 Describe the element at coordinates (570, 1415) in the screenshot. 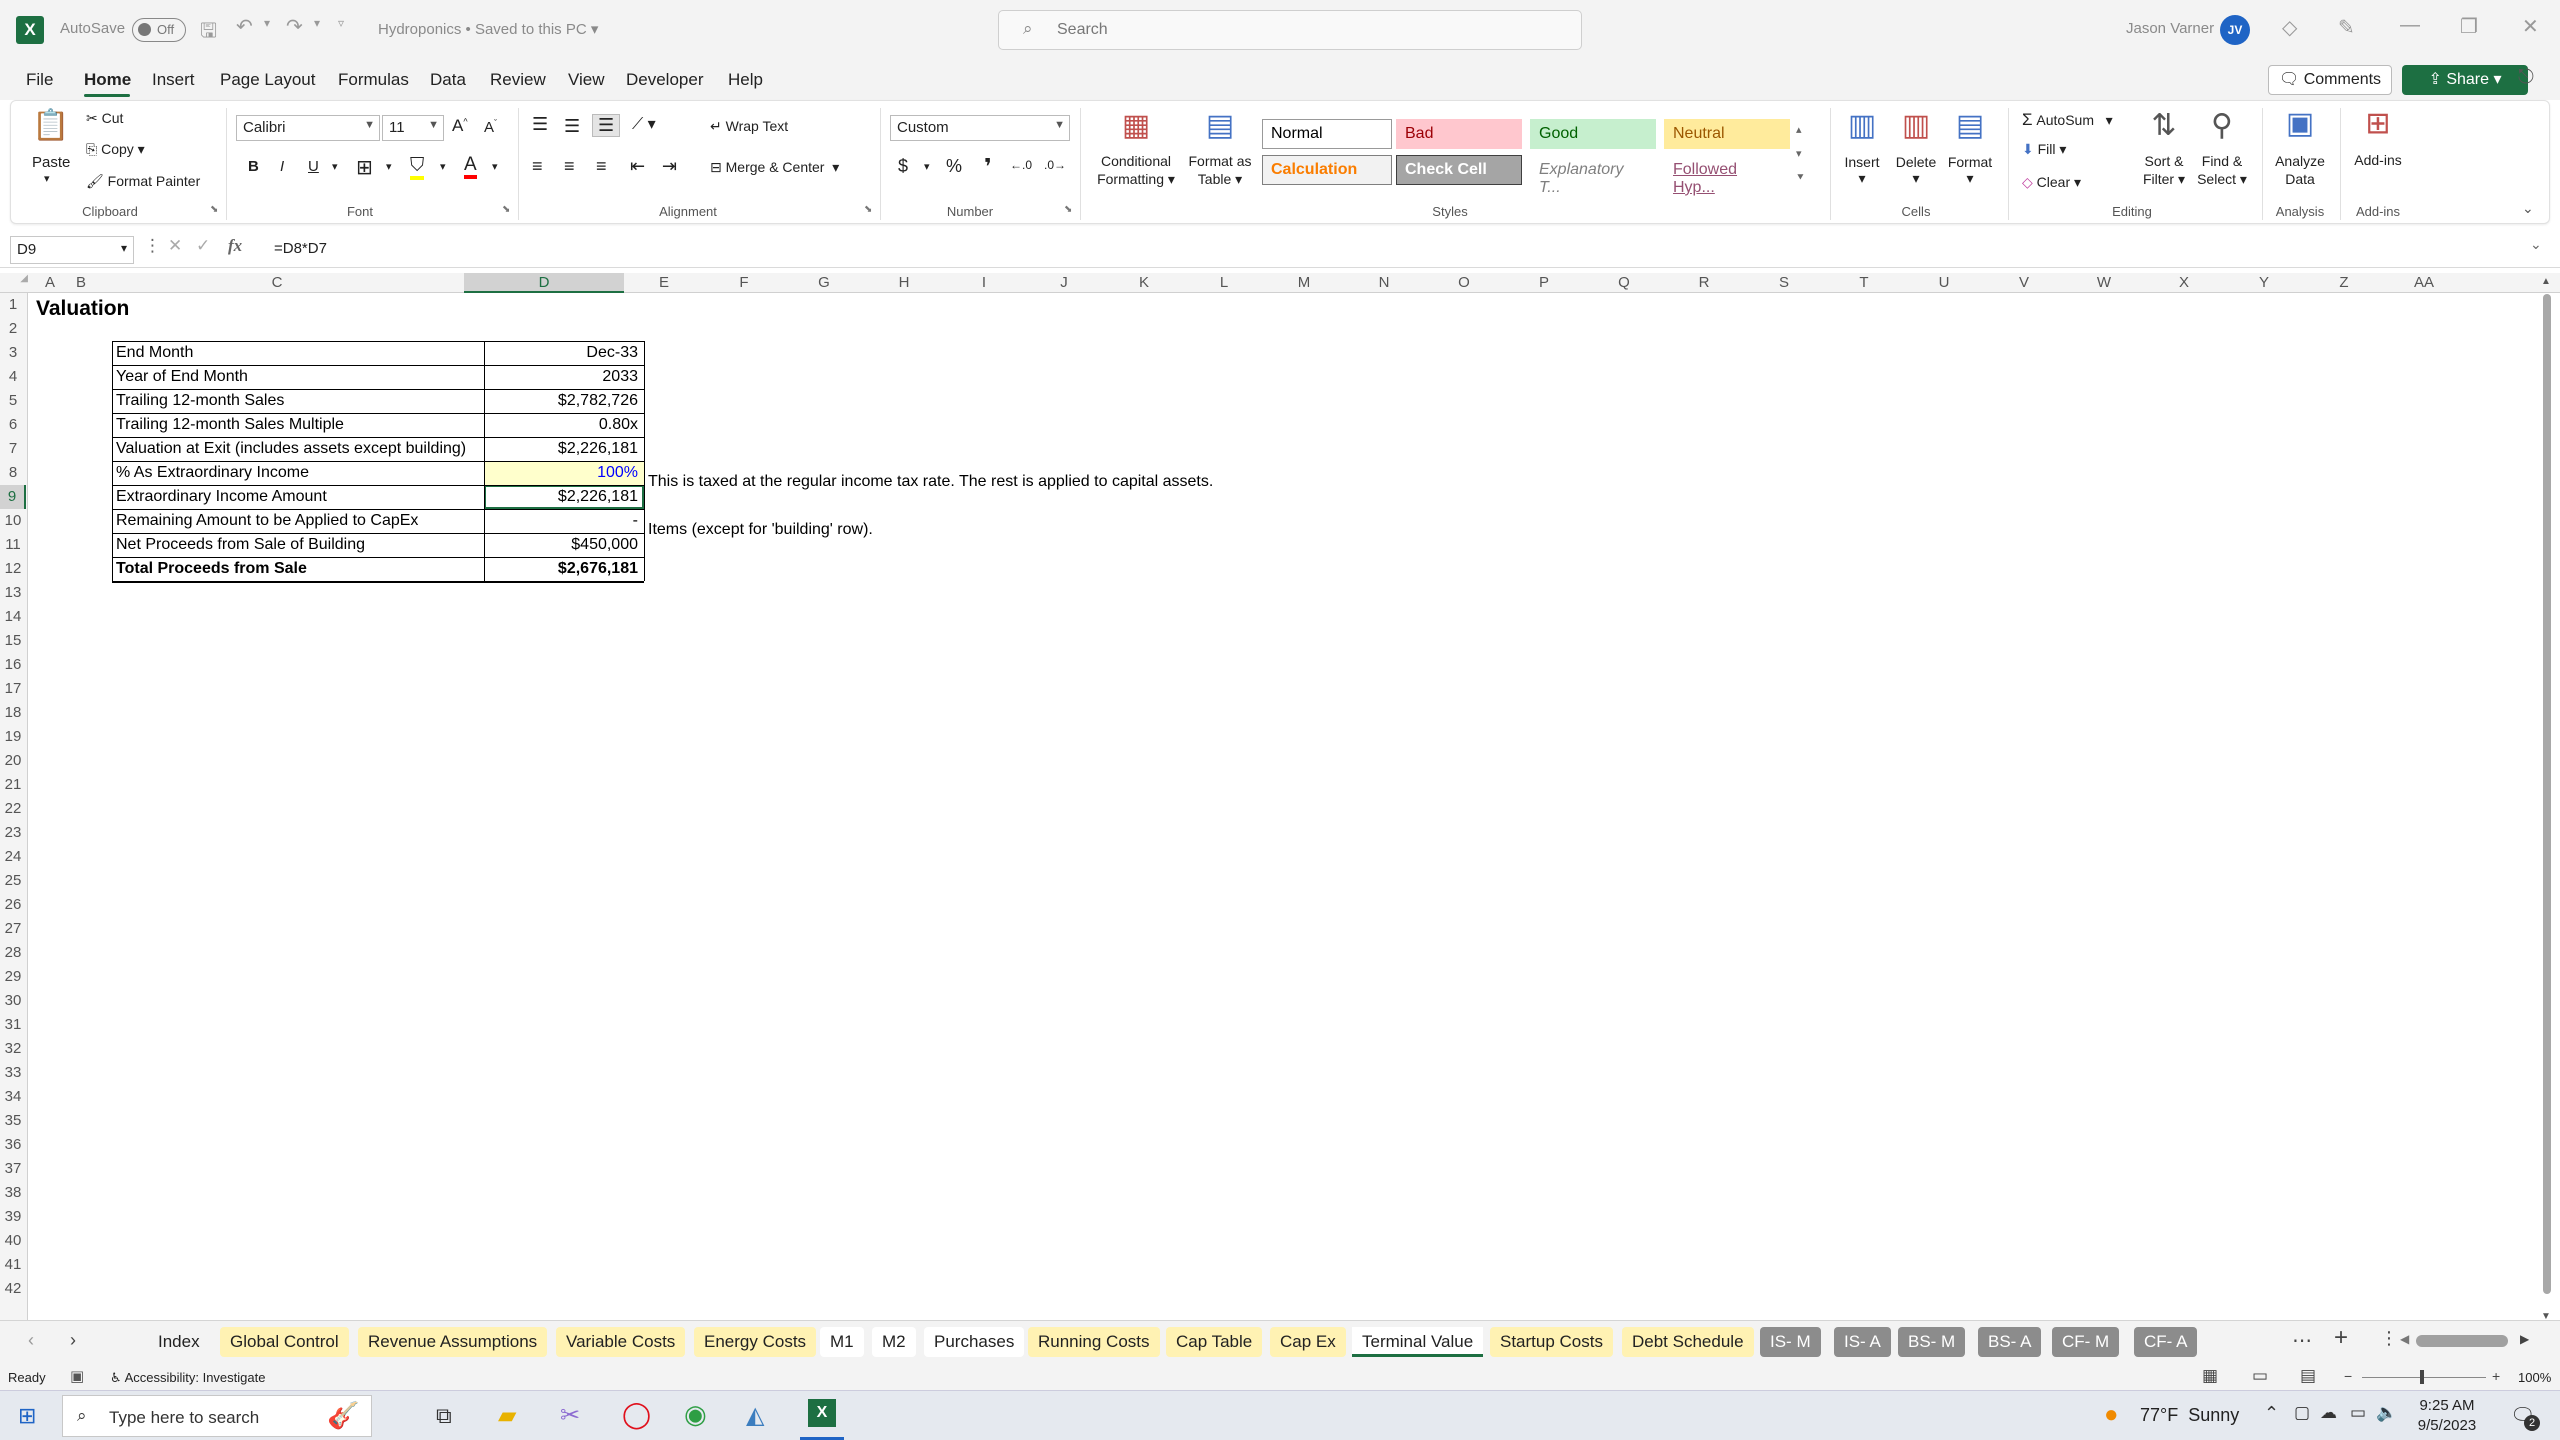

I see `snipping-tool-icon: ✂` at that location.